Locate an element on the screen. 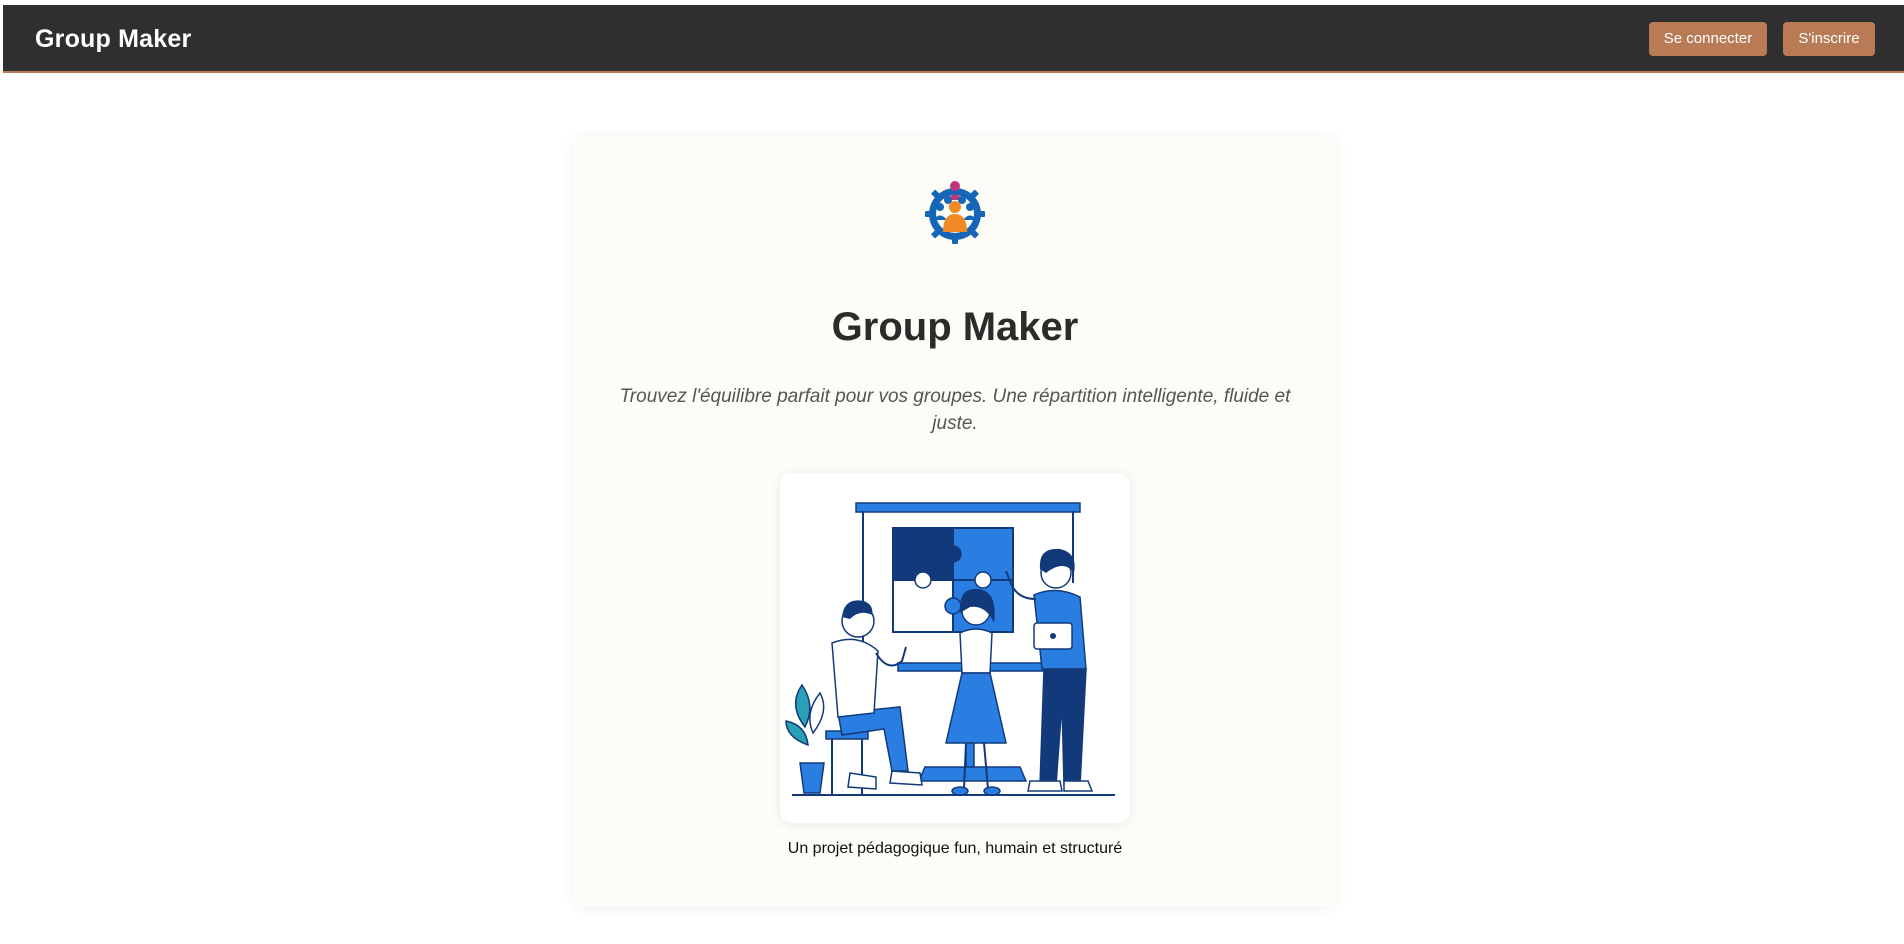 This screenshot has height=944, width=1904. login-button: Se connecter is located at coordinates (1708, 39).